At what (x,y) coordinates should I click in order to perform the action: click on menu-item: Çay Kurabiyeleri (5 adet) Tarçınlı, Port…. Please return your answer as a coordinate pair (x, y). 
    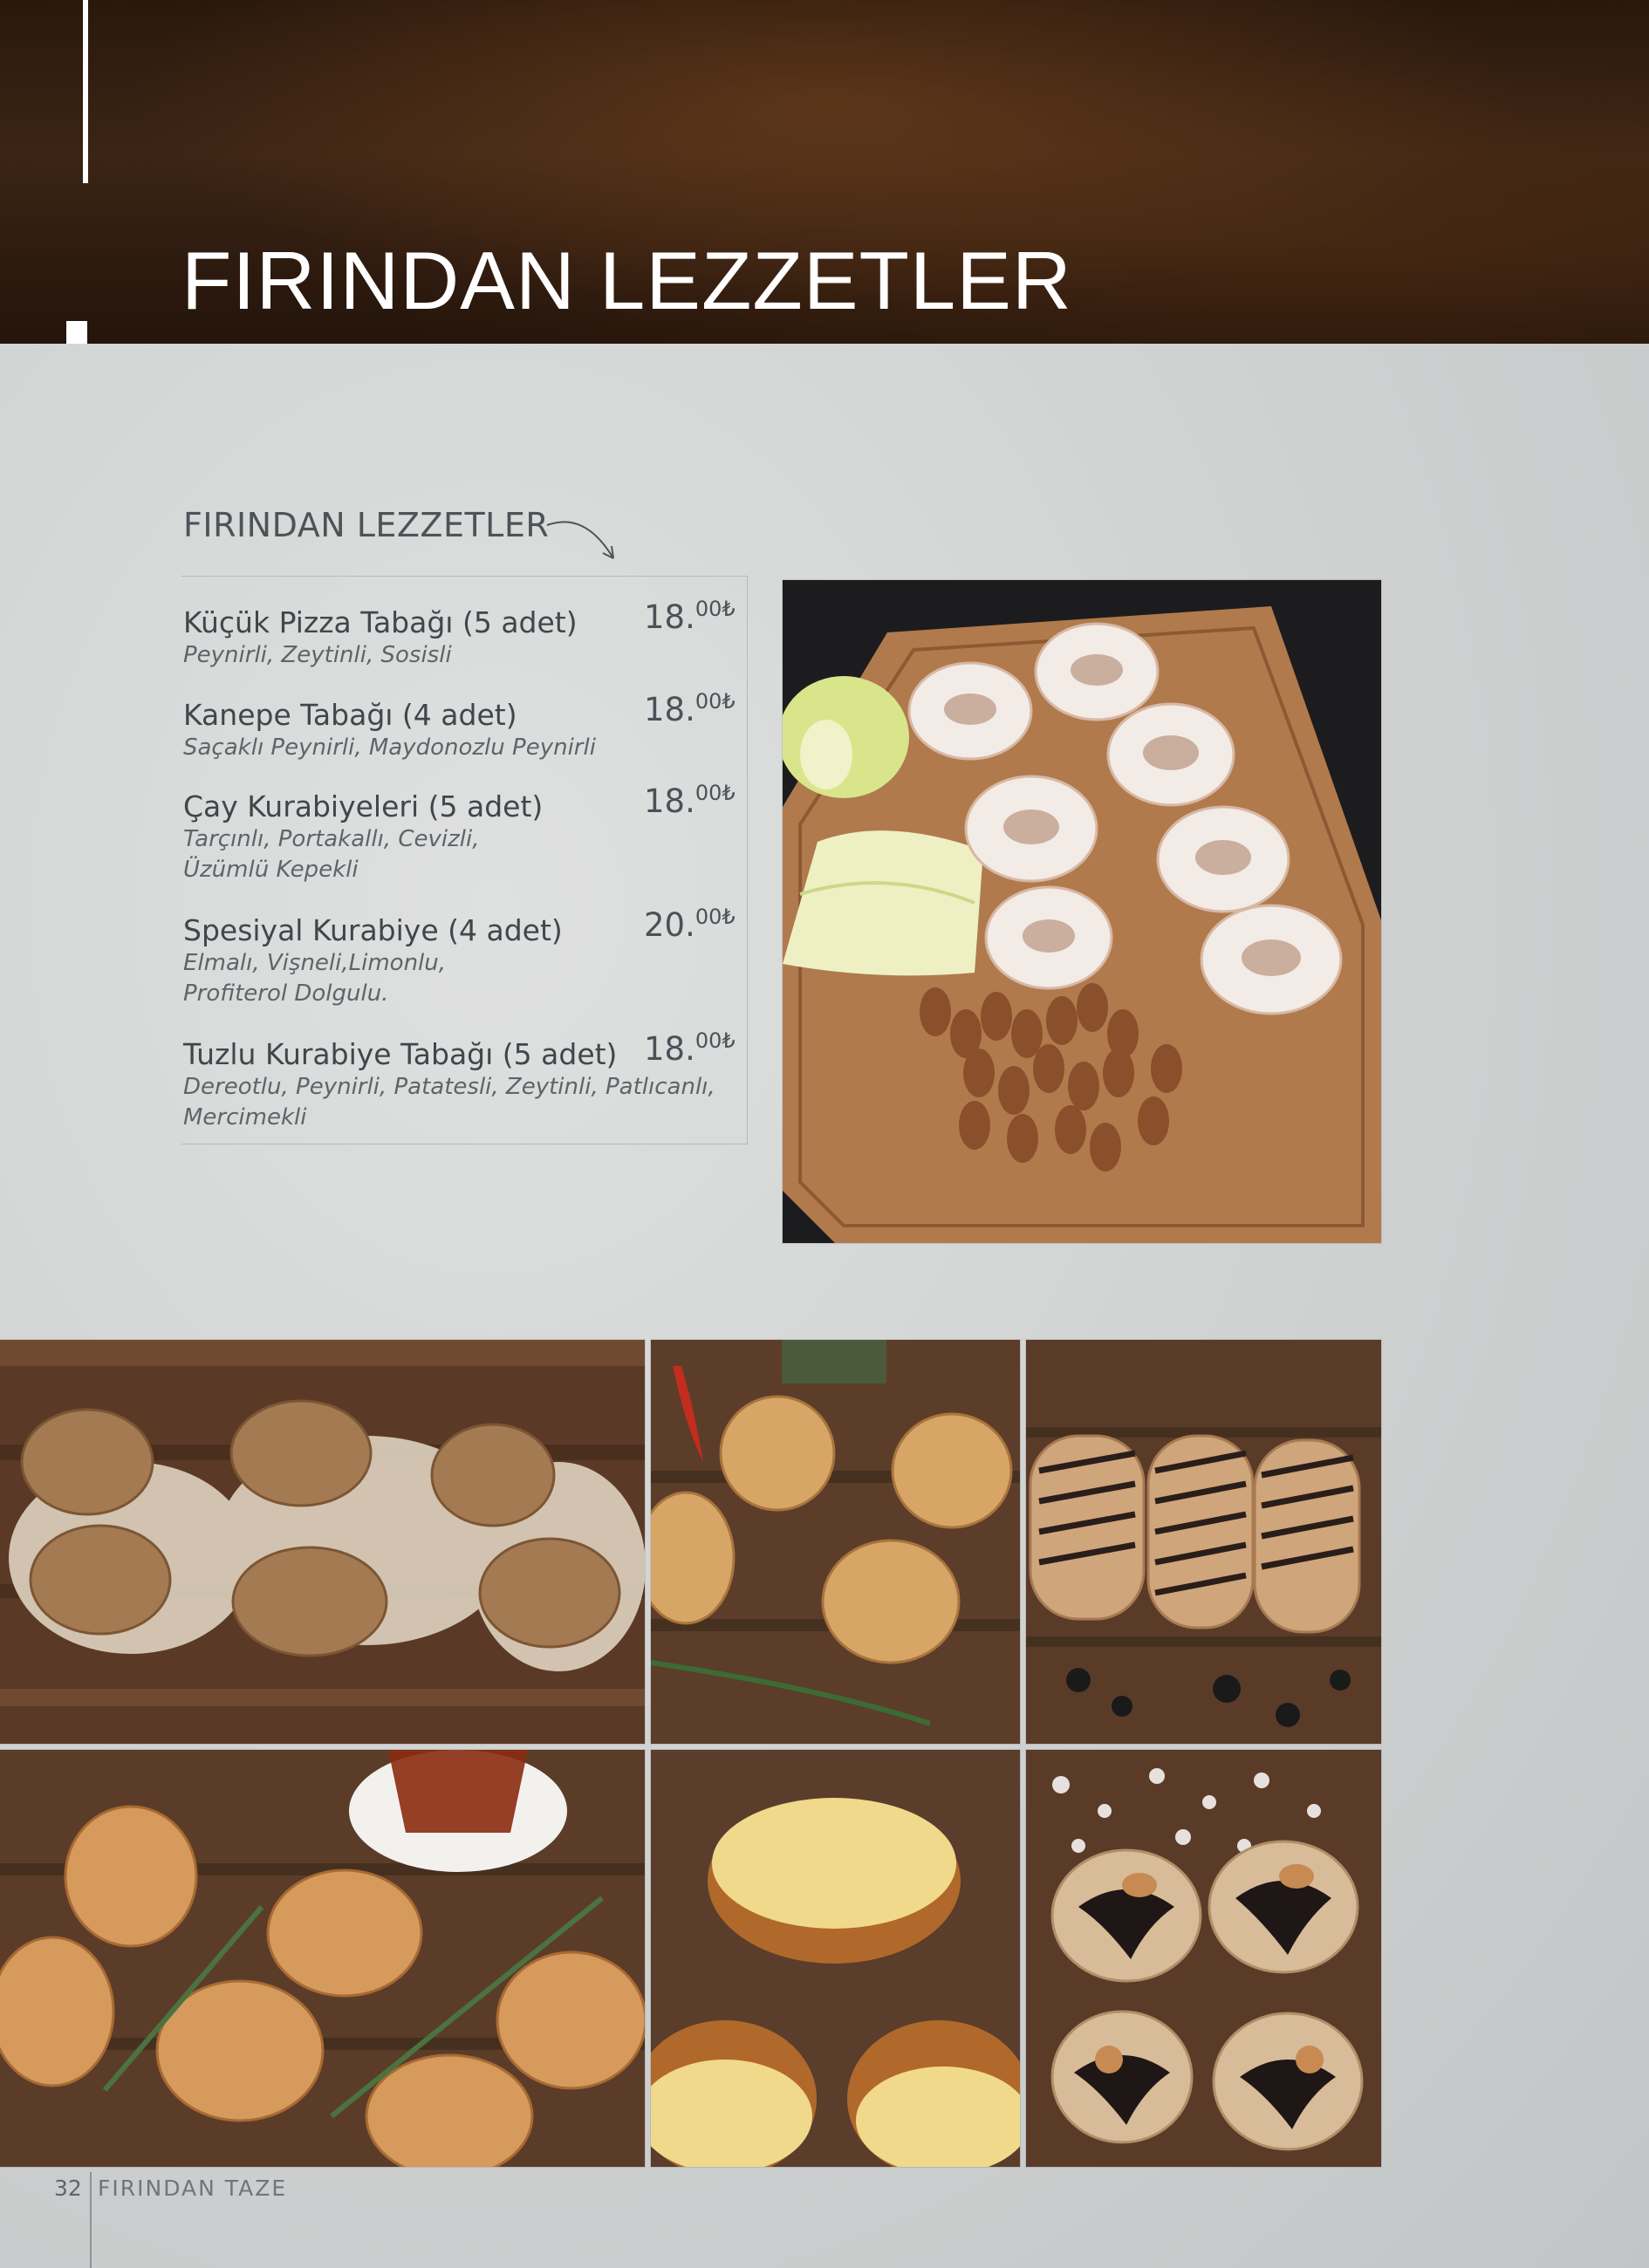
    Looking at the image, I should click on (462, 833).